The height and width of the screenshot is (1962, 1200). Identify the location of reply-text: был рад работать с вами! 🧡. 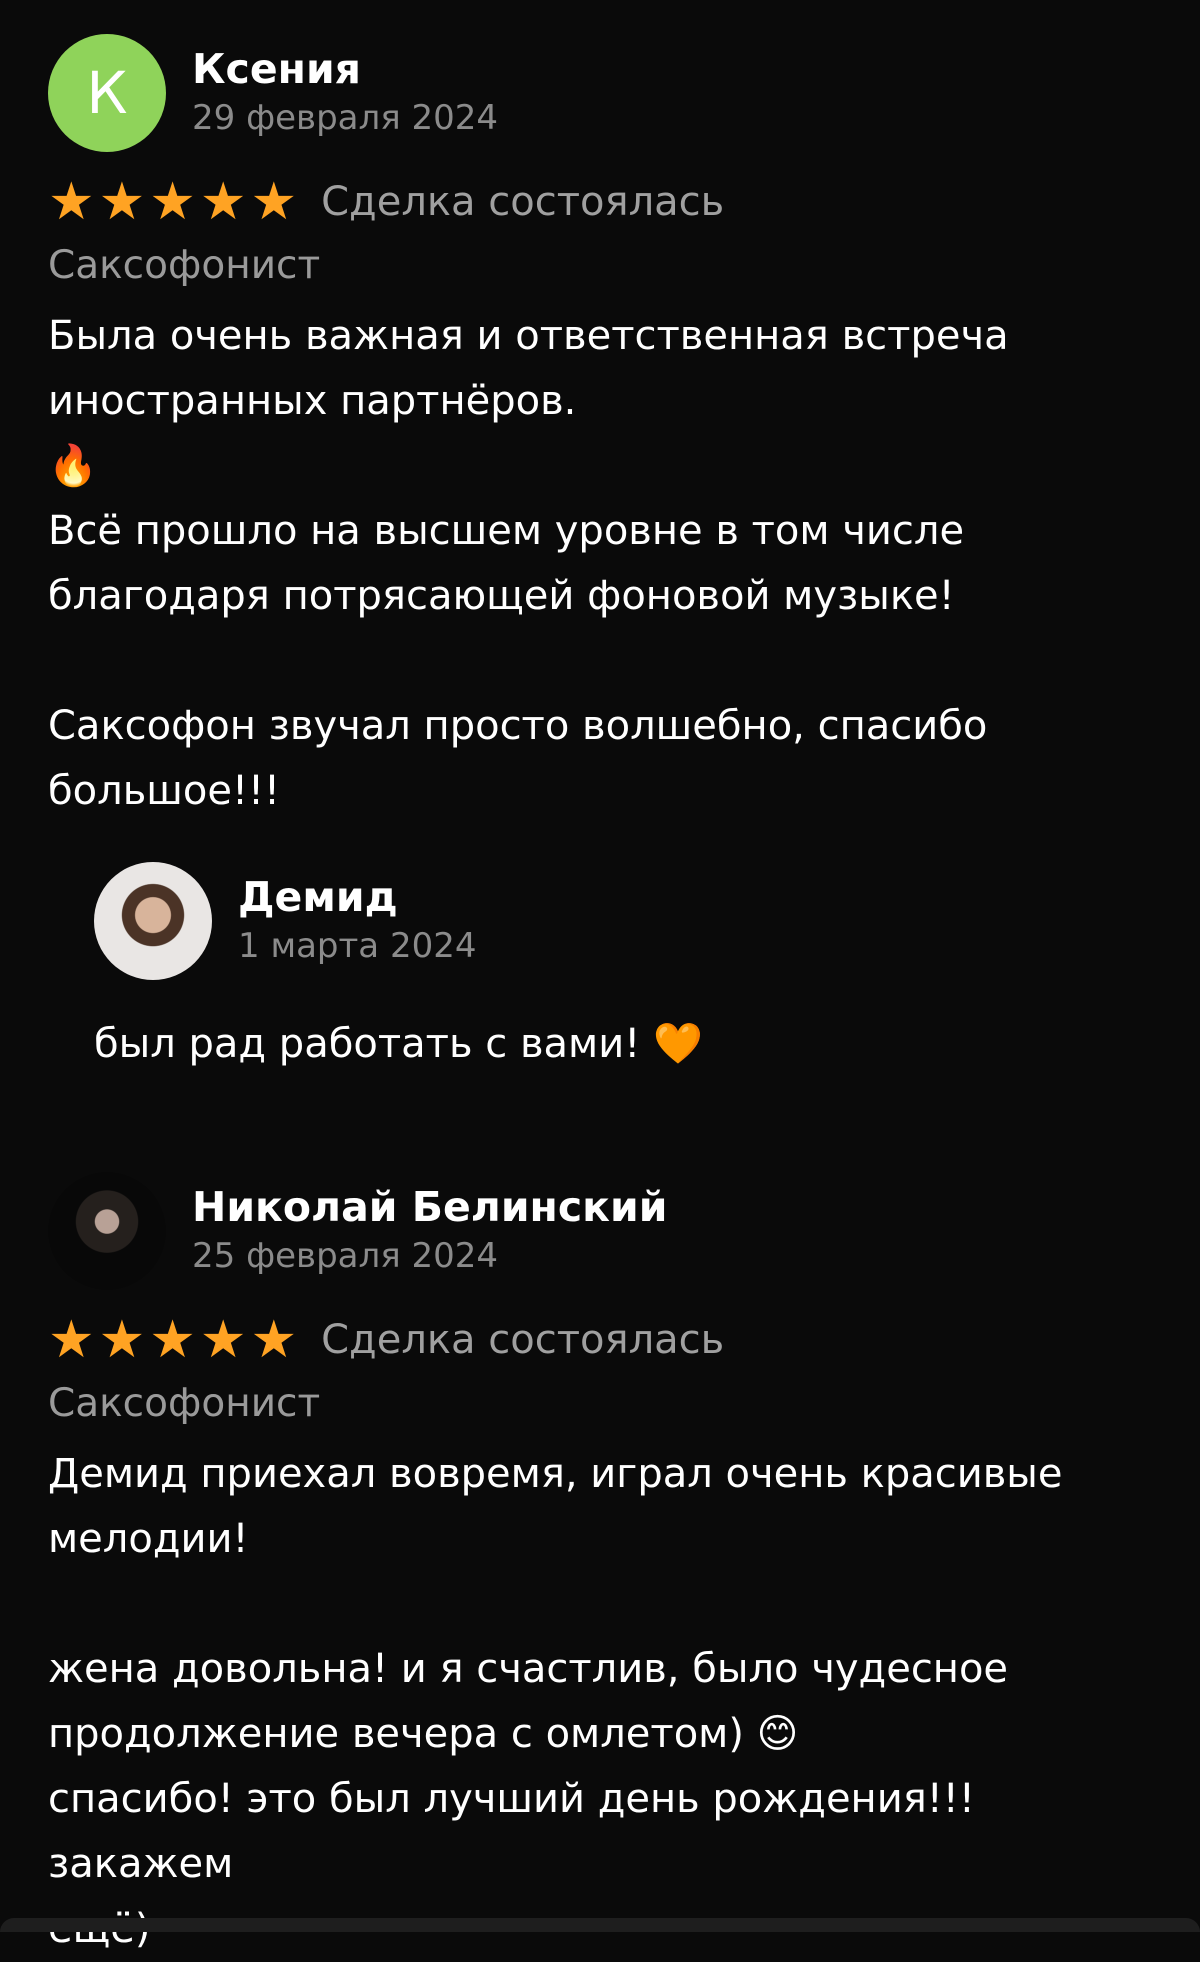
(398, 1044).